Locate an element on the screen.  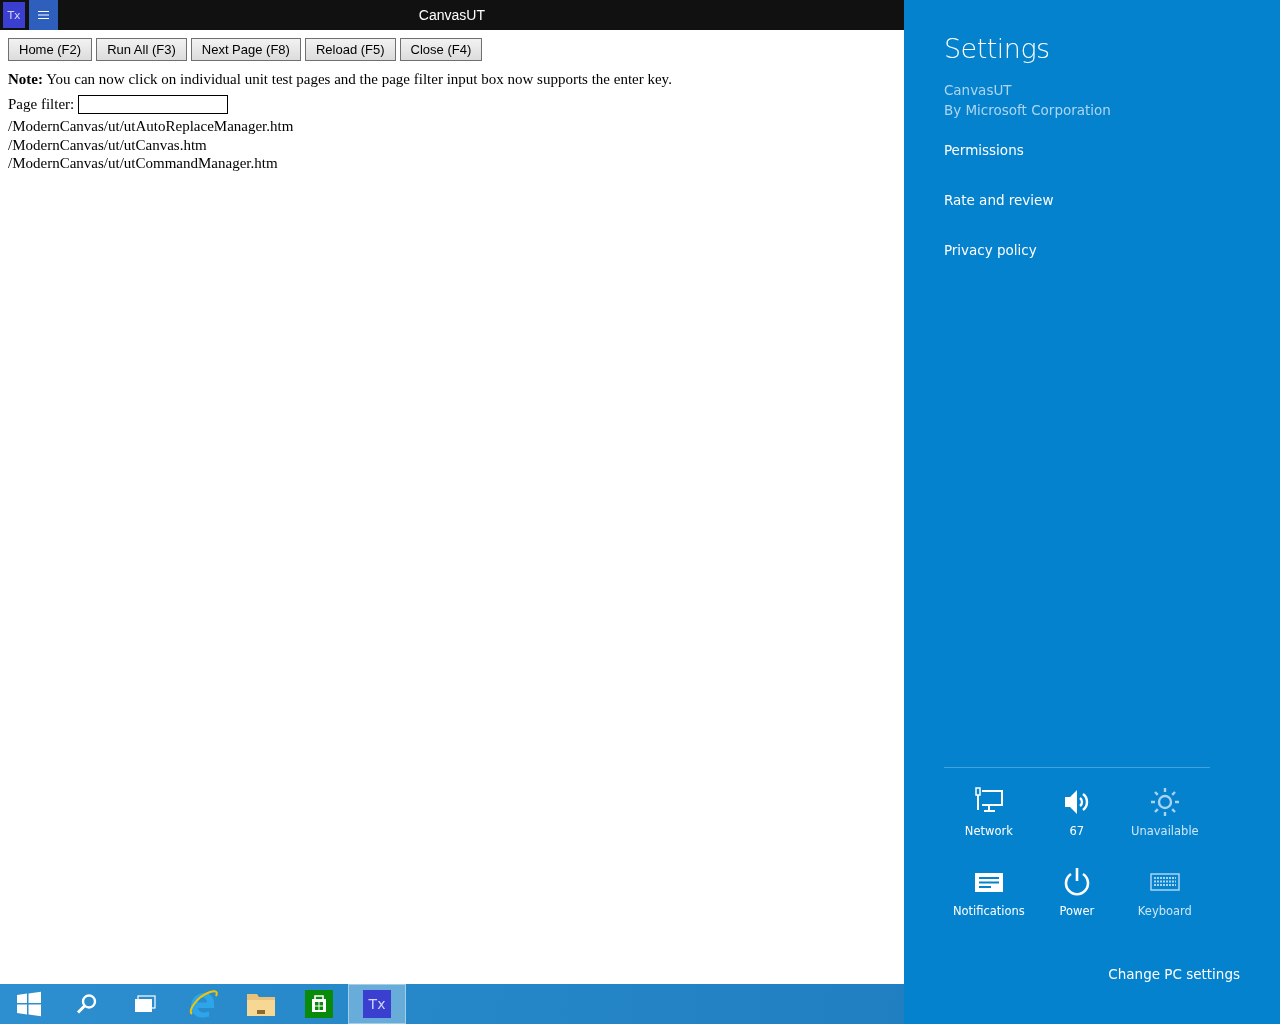
change-pc-settings-link: Change PC settings is located at coordinates (1174, 974).